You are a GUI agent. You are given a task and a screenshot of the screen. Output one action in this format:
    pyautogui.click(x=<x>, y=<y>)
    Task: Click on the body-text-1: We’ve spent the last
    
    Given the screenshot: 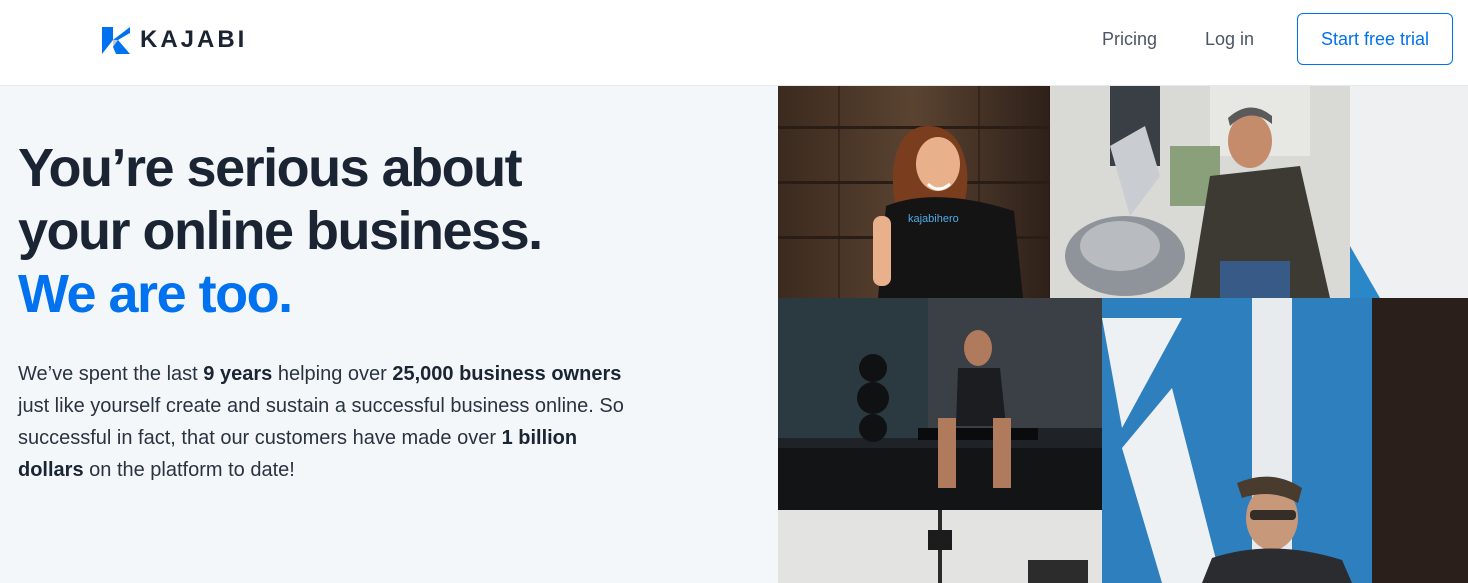 What is the action you would take?
    pyautogui.click(x=111, y=374)
    